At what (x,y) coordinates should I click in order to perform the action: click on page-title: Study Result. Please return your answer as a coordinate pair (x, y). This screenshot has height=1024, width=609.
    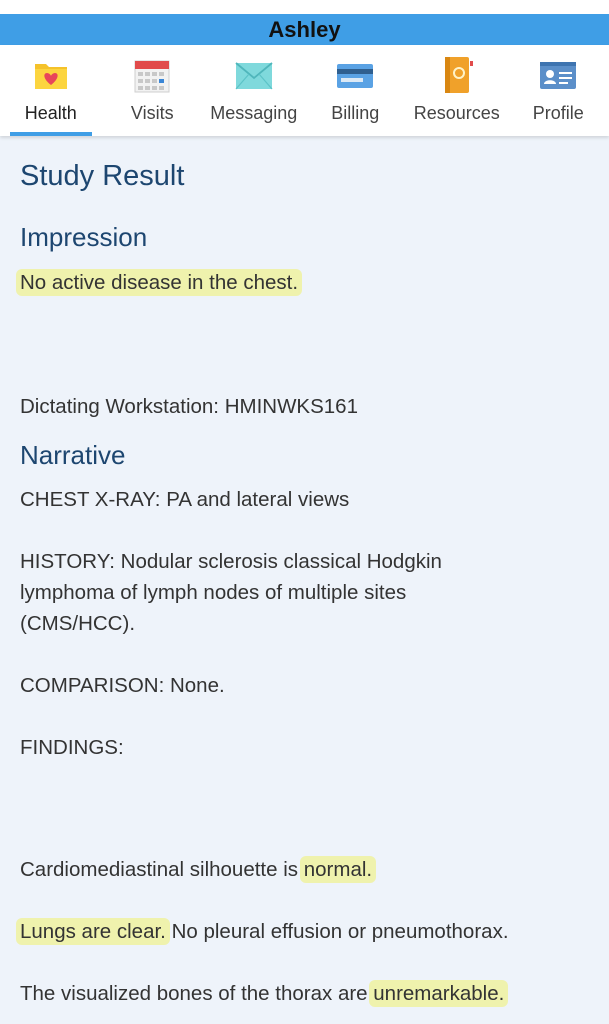
    Looking at the image, I should click on (102, 176).